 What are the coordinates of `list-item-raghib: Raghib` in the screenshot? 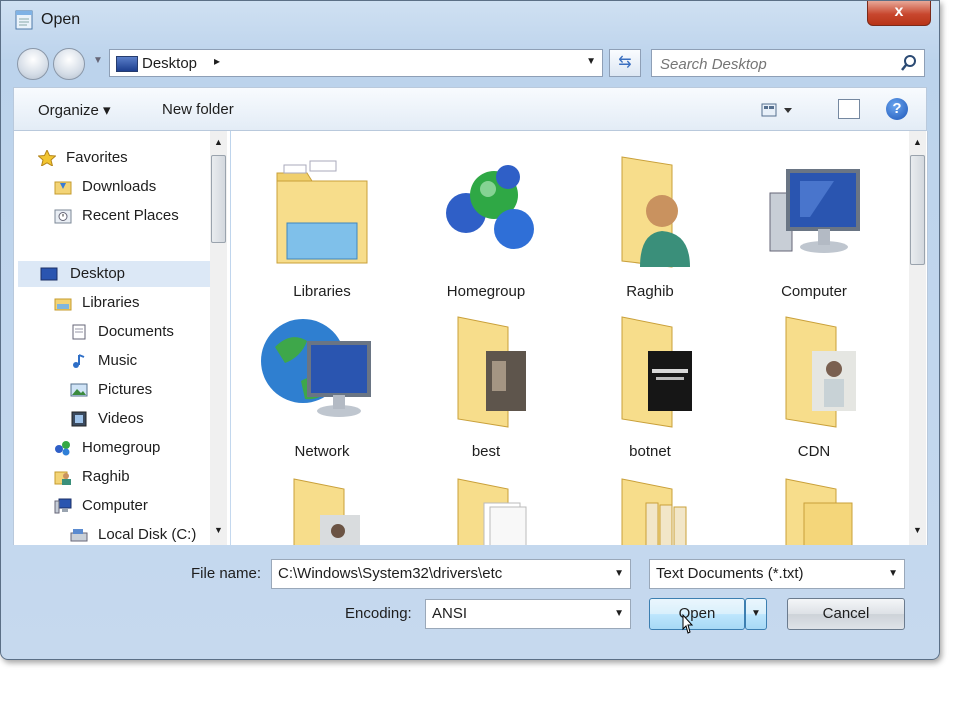 It's located at (650, 221).